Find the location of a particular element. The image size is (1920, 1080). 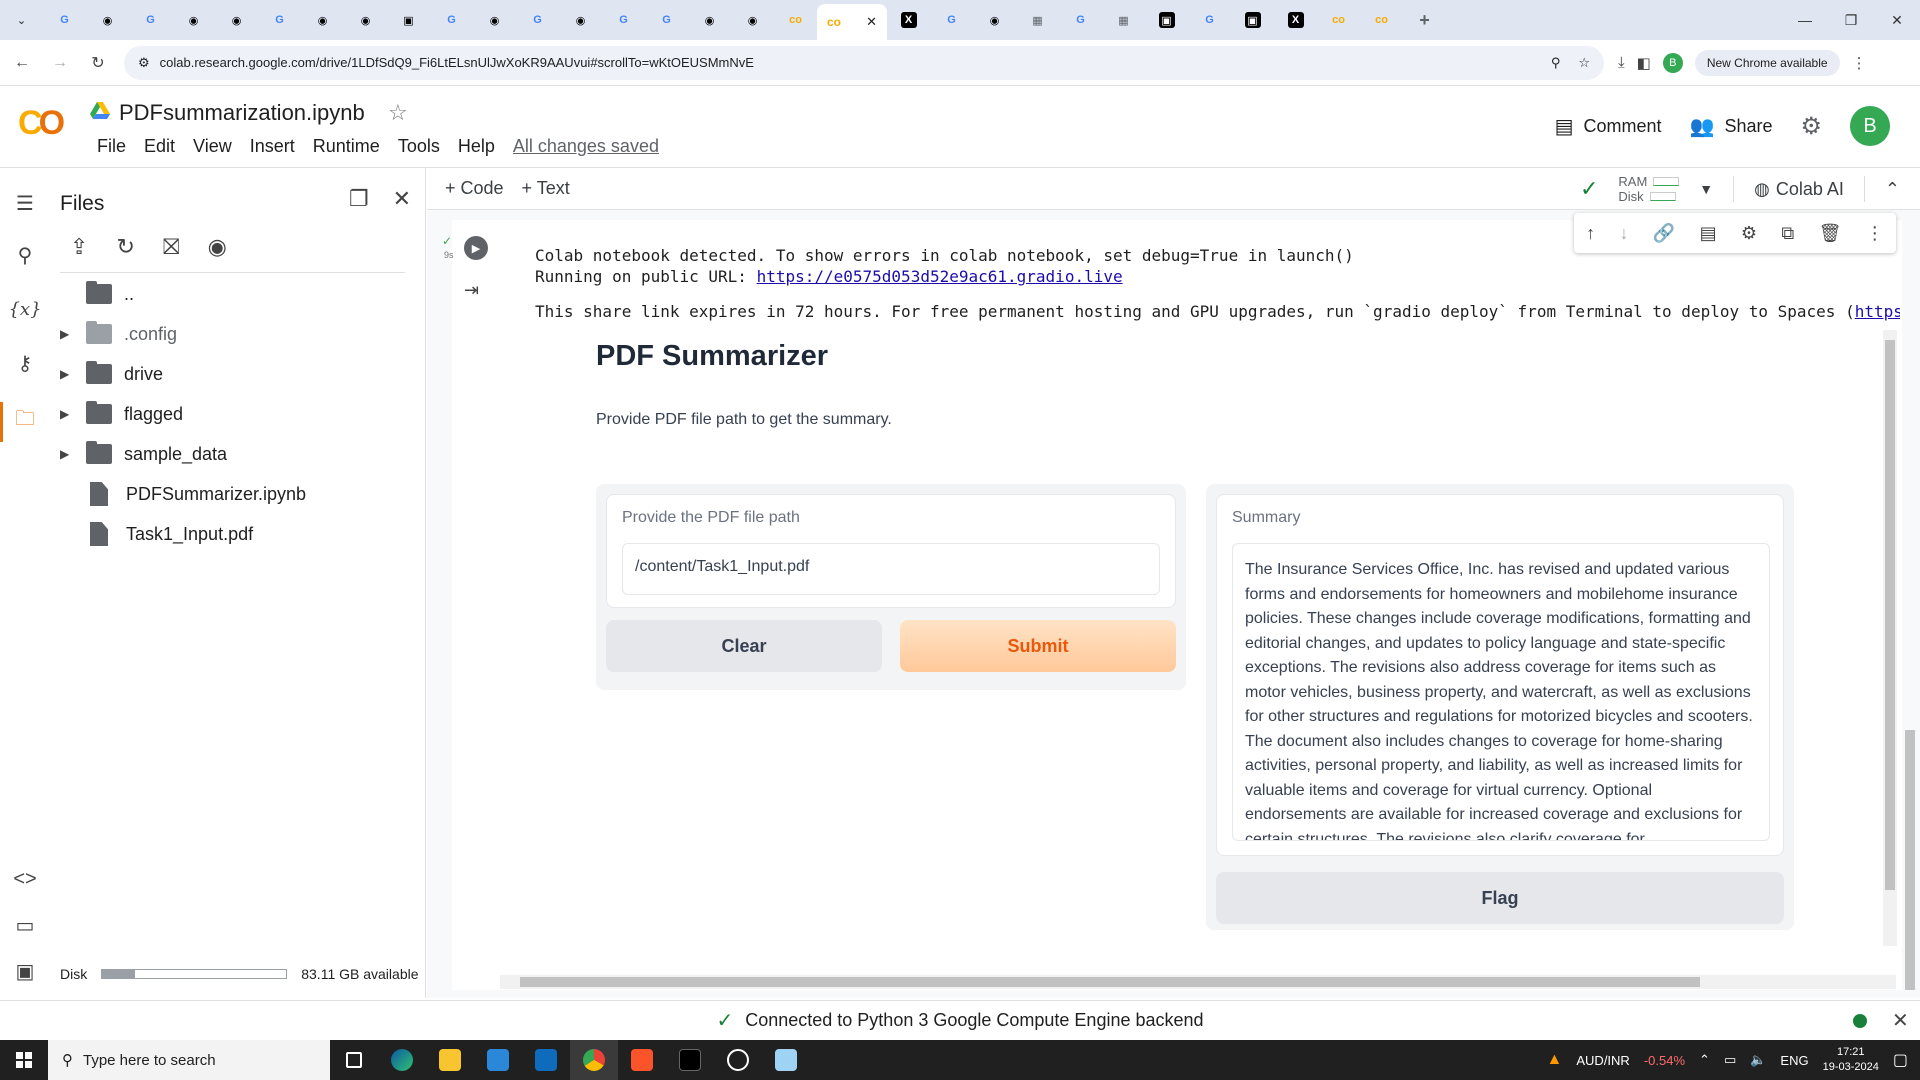

close-tab-icon: ✕ is located at coordinates (871, 22).